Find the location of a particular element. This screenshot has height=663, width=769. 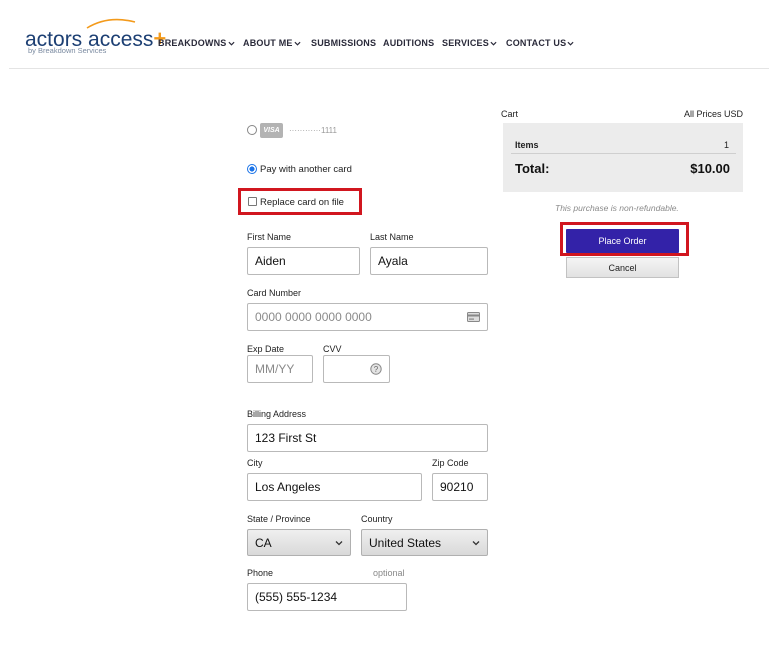

cvv-help-icon: ? is located at coordinates (376, 369).